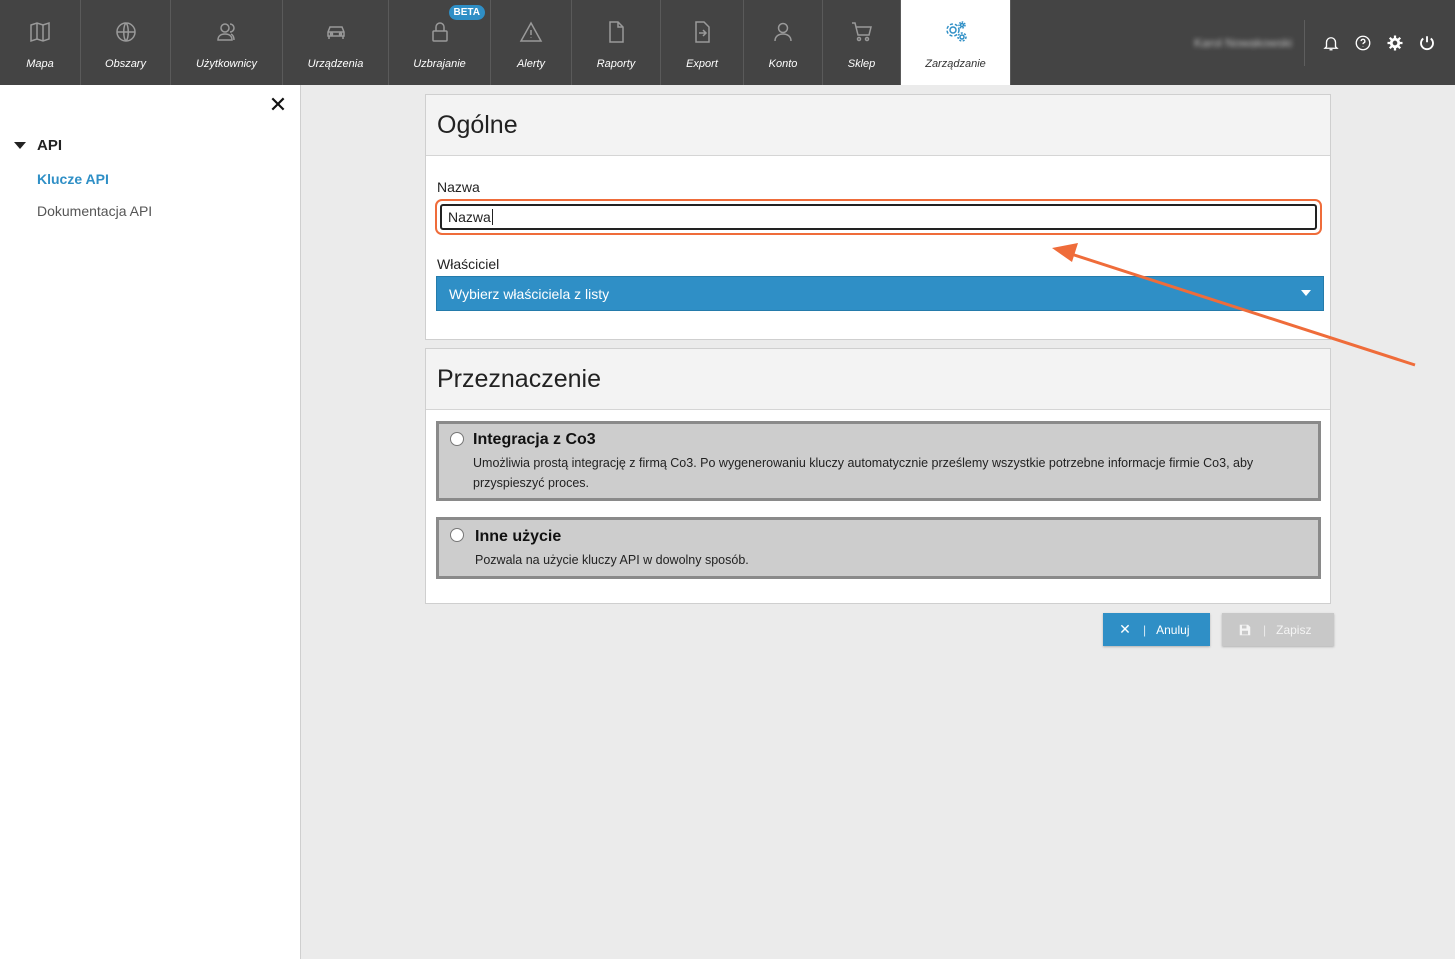 This screenshot has width=1455, height=959. I want to click on text-cursor, so click(492, 217).